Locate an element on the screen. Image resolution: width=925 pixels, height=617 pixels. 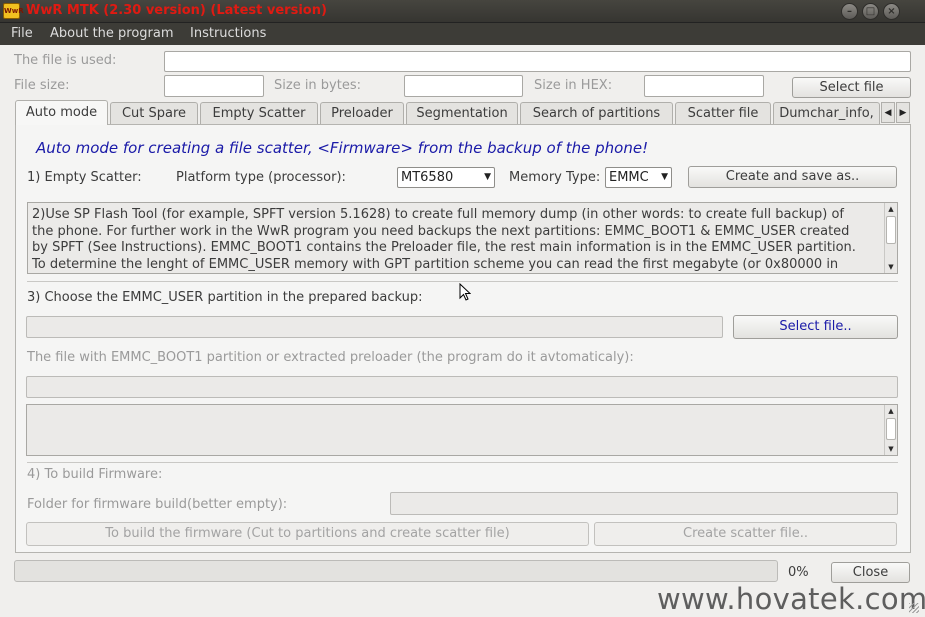
tab-auto-mode: Auto mode is located at coordinates (61, 112).